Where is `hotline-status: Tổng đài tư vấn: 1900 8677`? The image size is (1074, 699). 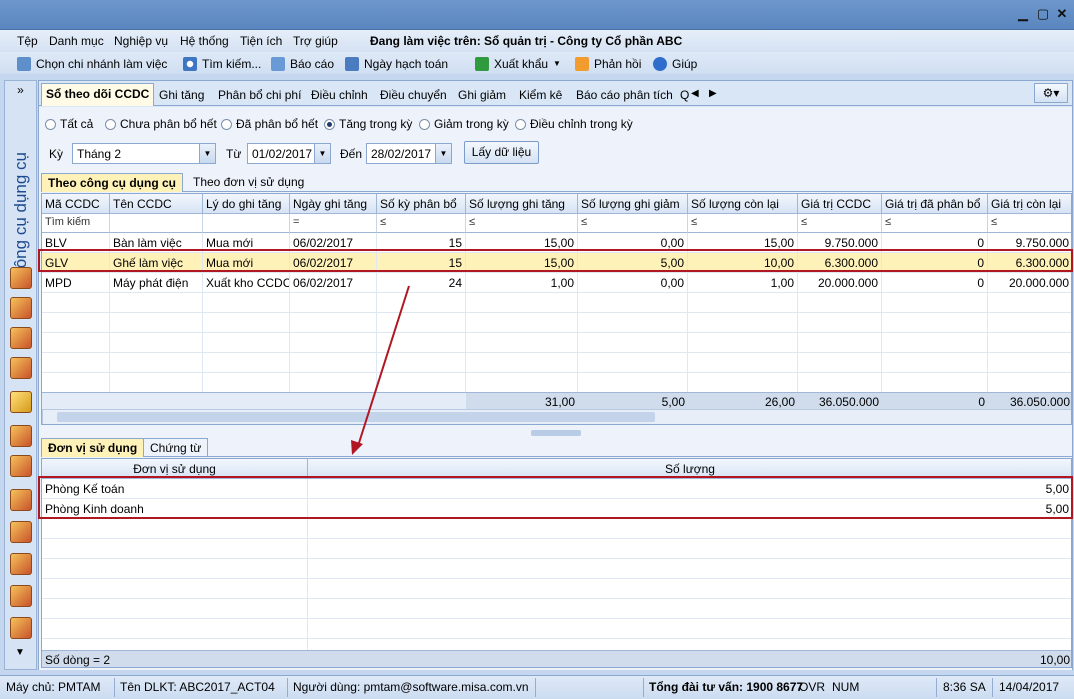 hotline-status: Tổng đài tư vấn: 1900 8677 is located at coordinates (726, 687).